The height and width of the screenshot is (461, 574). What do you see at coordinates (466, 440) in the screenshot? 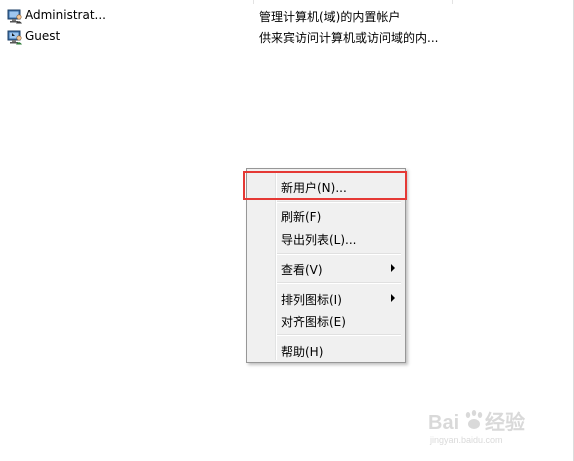
I see `svg-text: jingyan.baidu.com` at bounding box center [466, 440].